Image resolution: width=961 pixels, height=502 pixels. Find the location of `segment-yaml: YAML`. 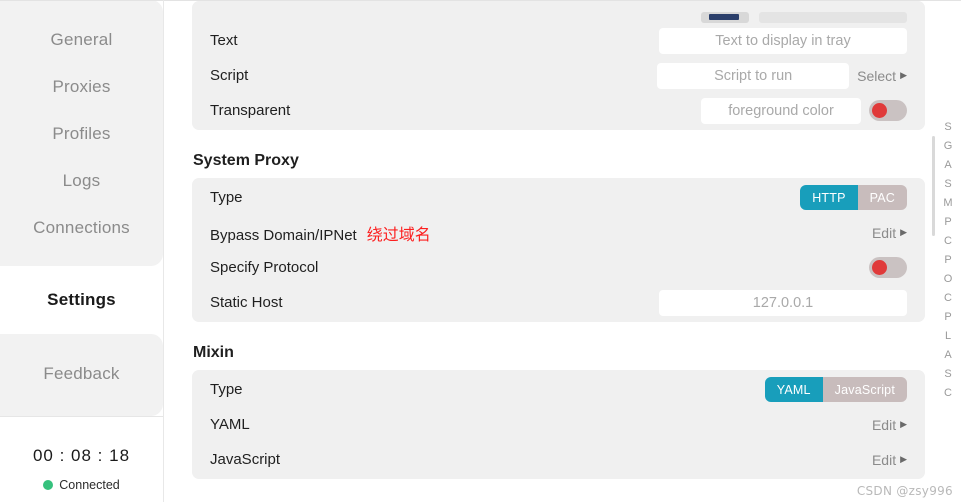

segment-yaml: YAML is located at coordinates (793, 389).